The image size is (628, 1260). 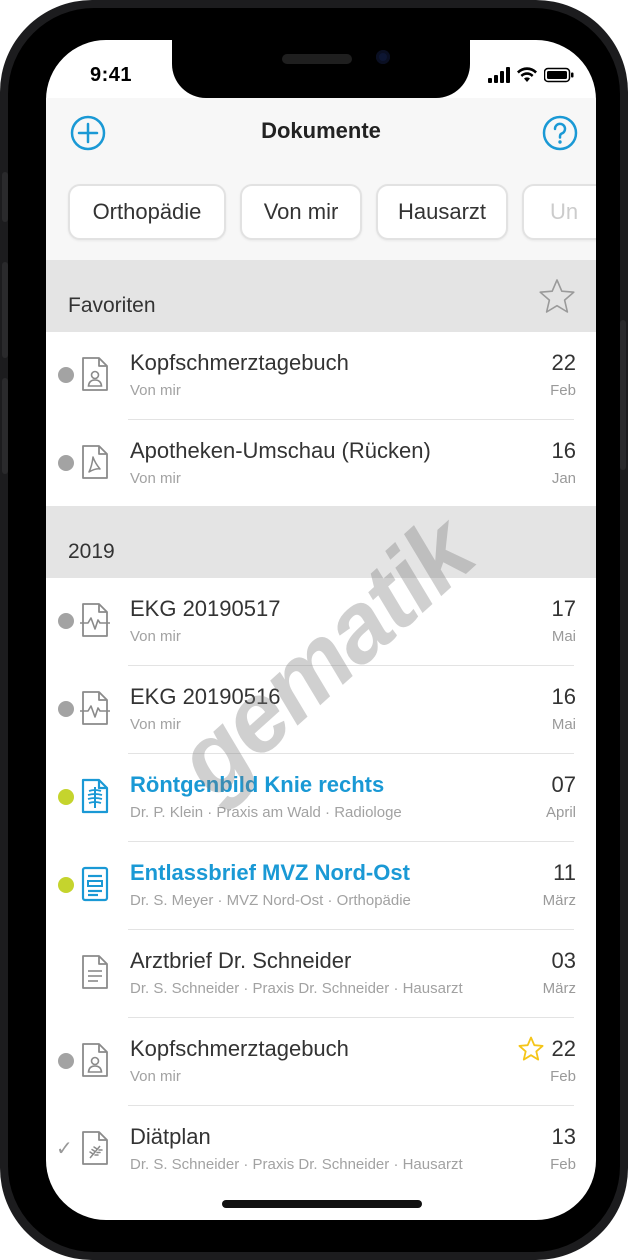 I want to click on navigation-bar: Dokumente, so click(x=321, y=134).